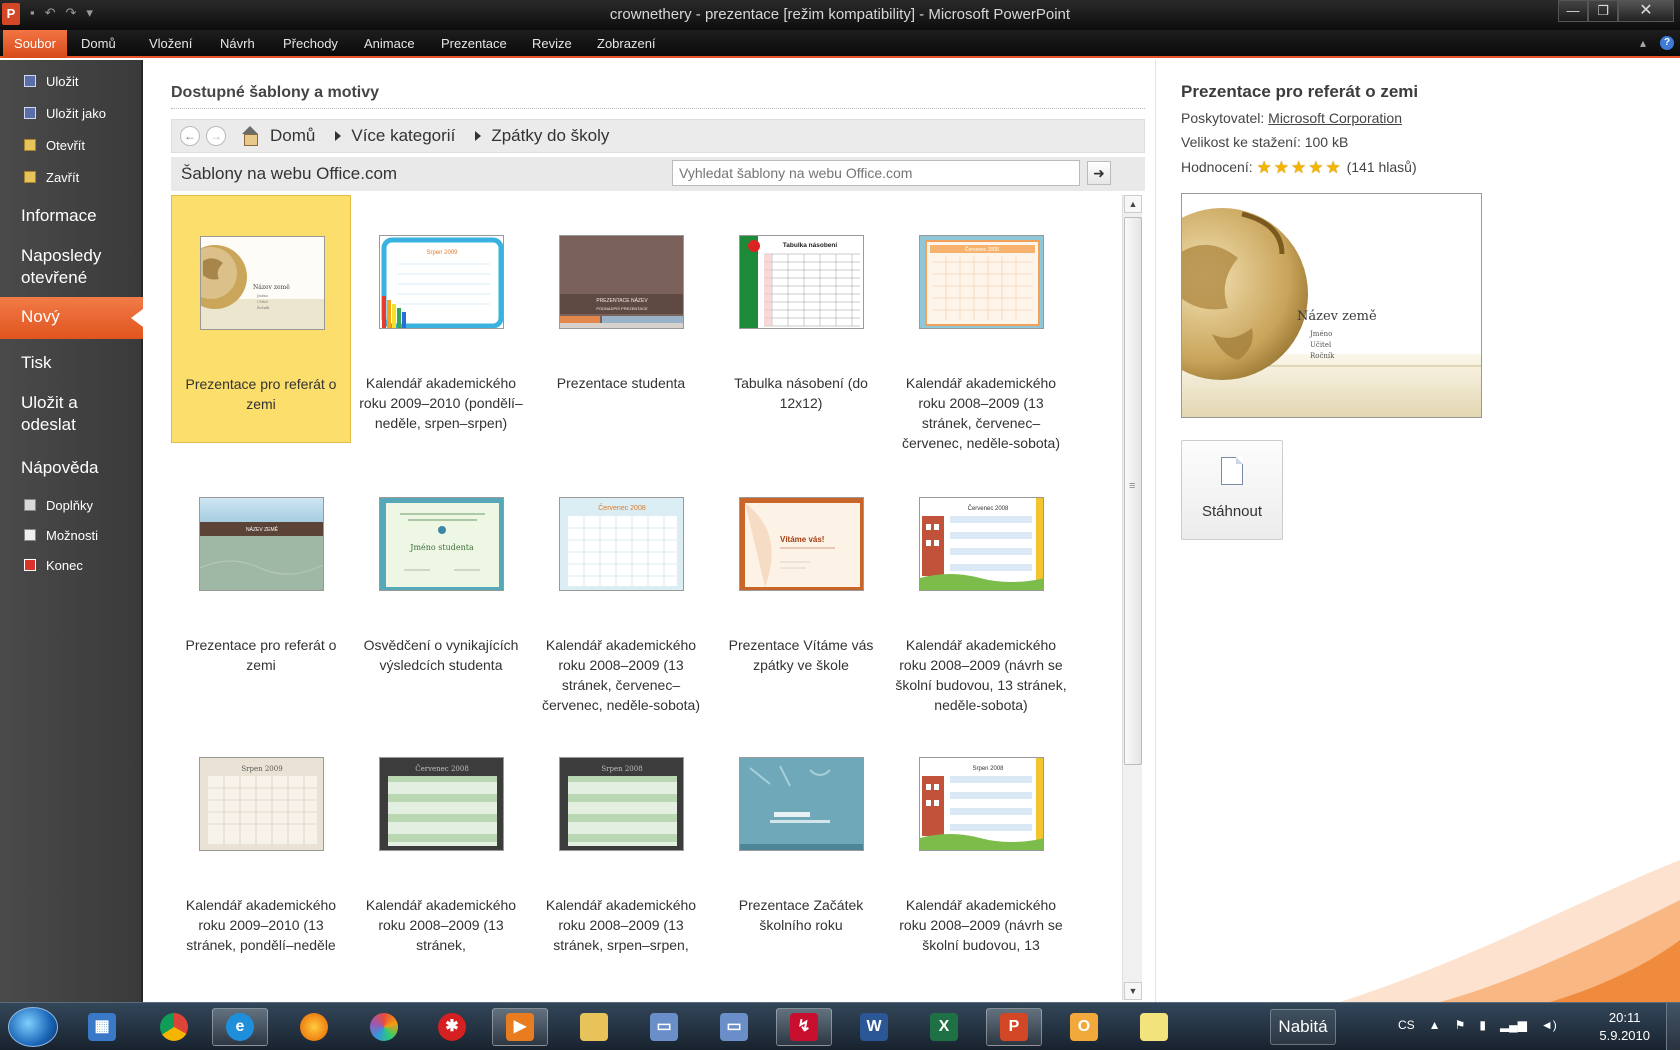 The image size is (1680, 1050). I want to click on nav-save-send: Uložit a odeslat, so click(49, 414).